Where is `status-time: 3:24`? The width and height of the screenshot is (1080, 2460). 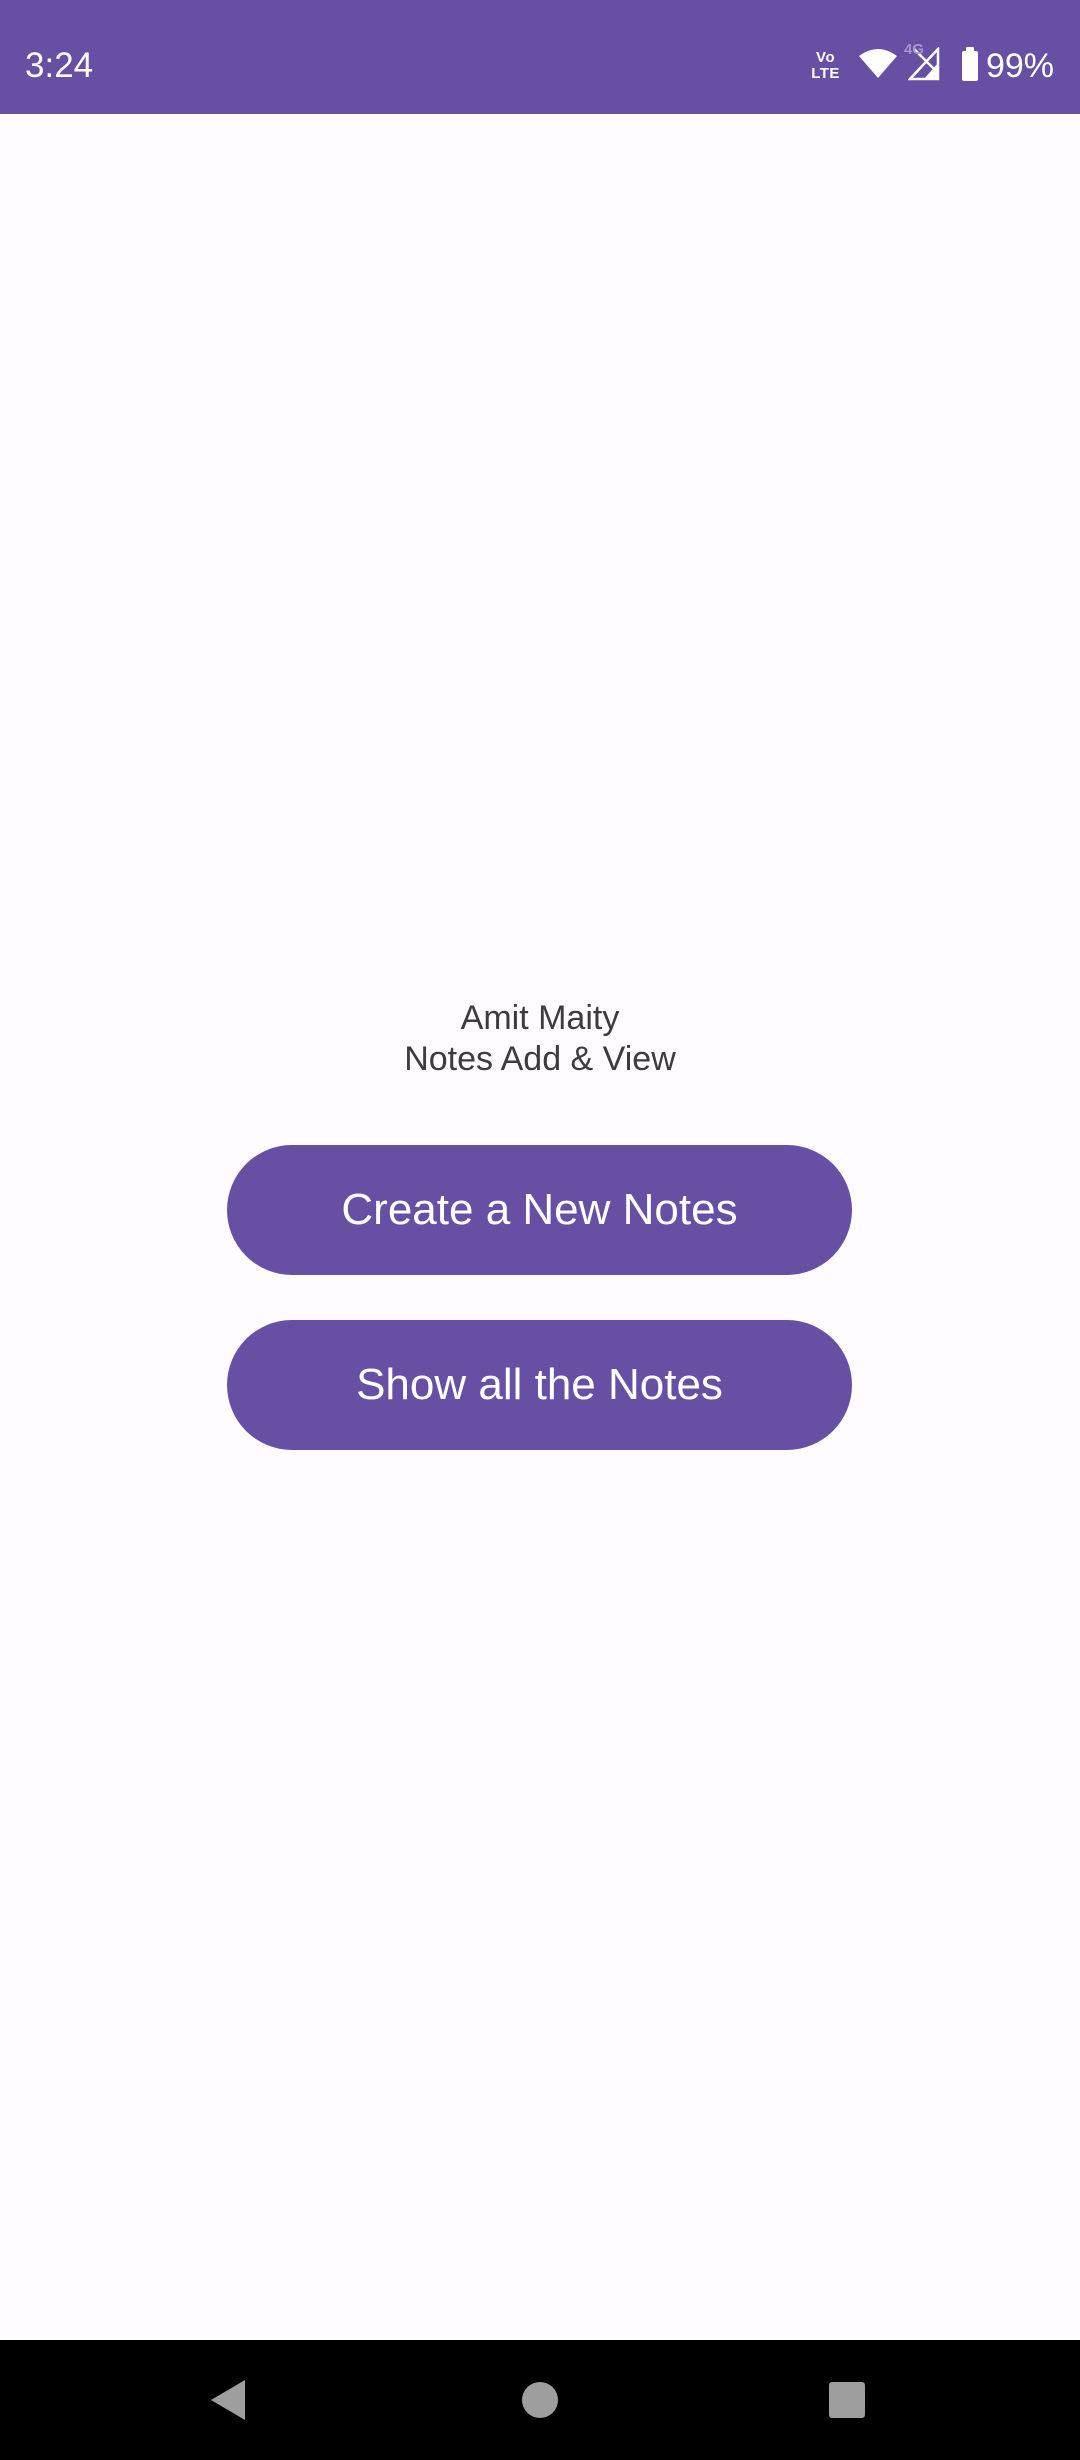
status-time: 3:24 is located at coordinates (59, 65).